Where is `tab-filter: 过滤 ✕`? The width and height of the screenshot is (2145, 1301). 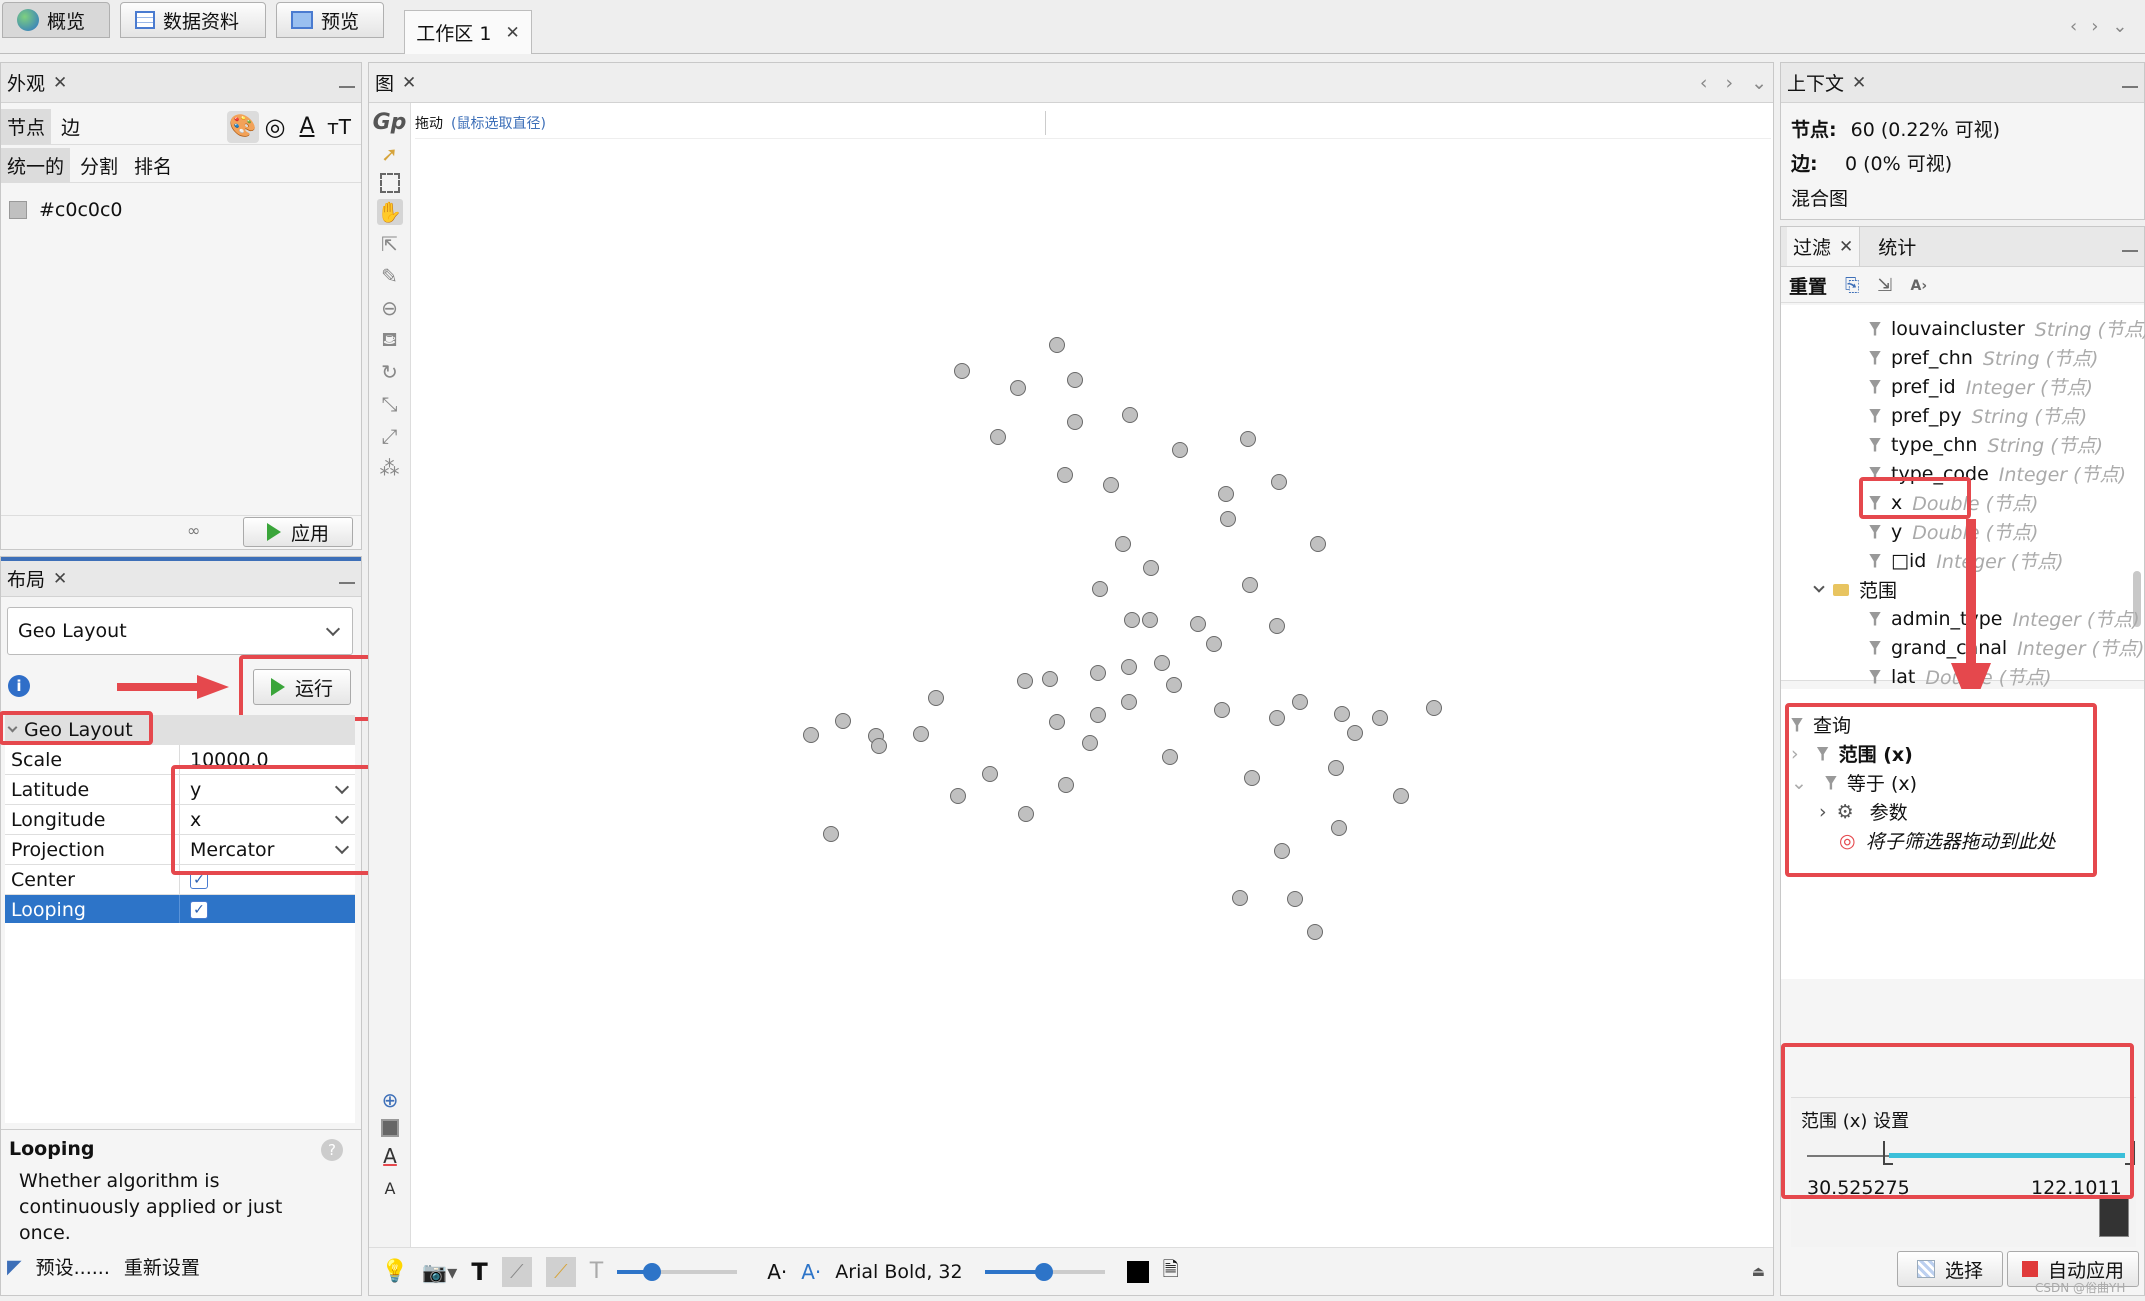
tab-filter: 过滤 ✕ is located at coordinates (1824, 246).